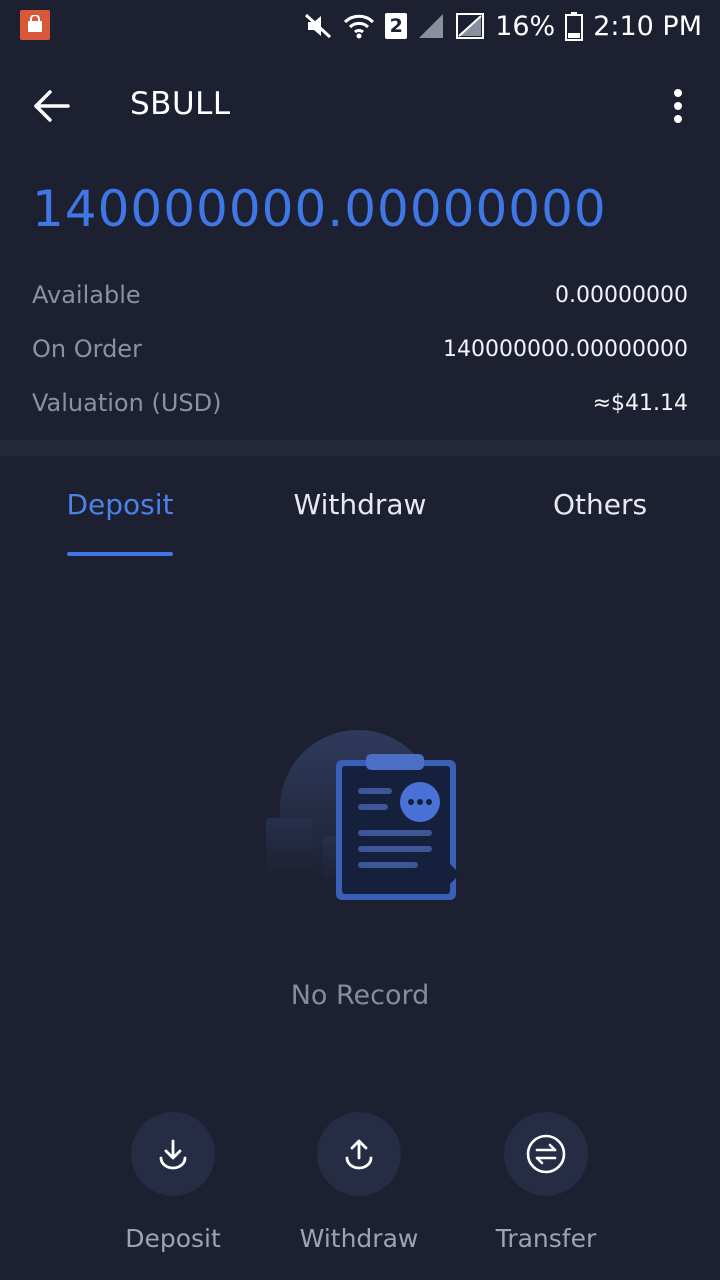 The width and height of the screenshot is (720, 1280). I want to click on sim-icon: 2, so click(396, 26).